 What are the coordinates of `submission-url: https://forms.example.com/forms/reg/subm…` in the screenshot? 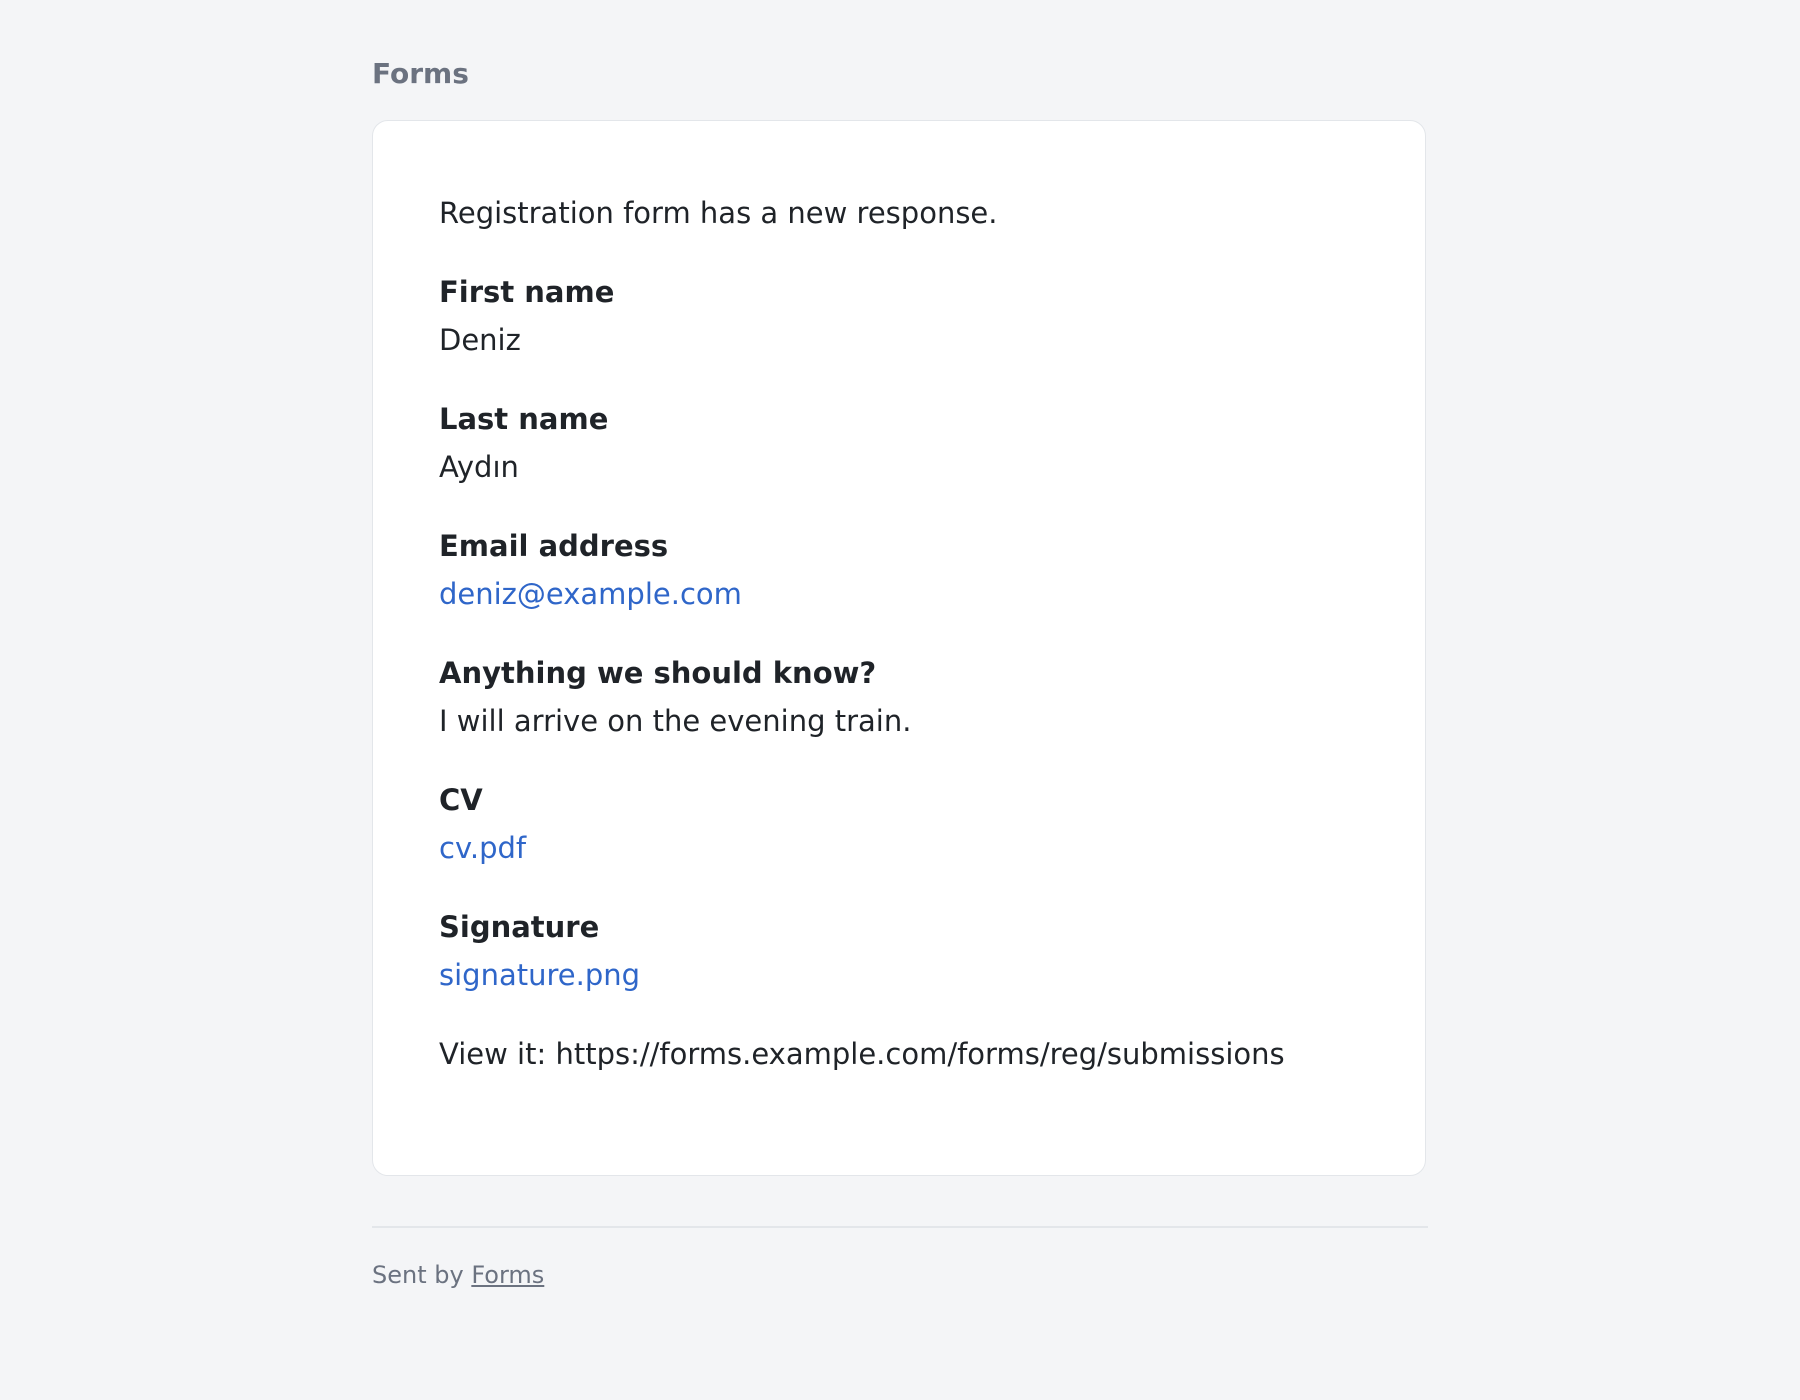 It's located at (920, 1054).